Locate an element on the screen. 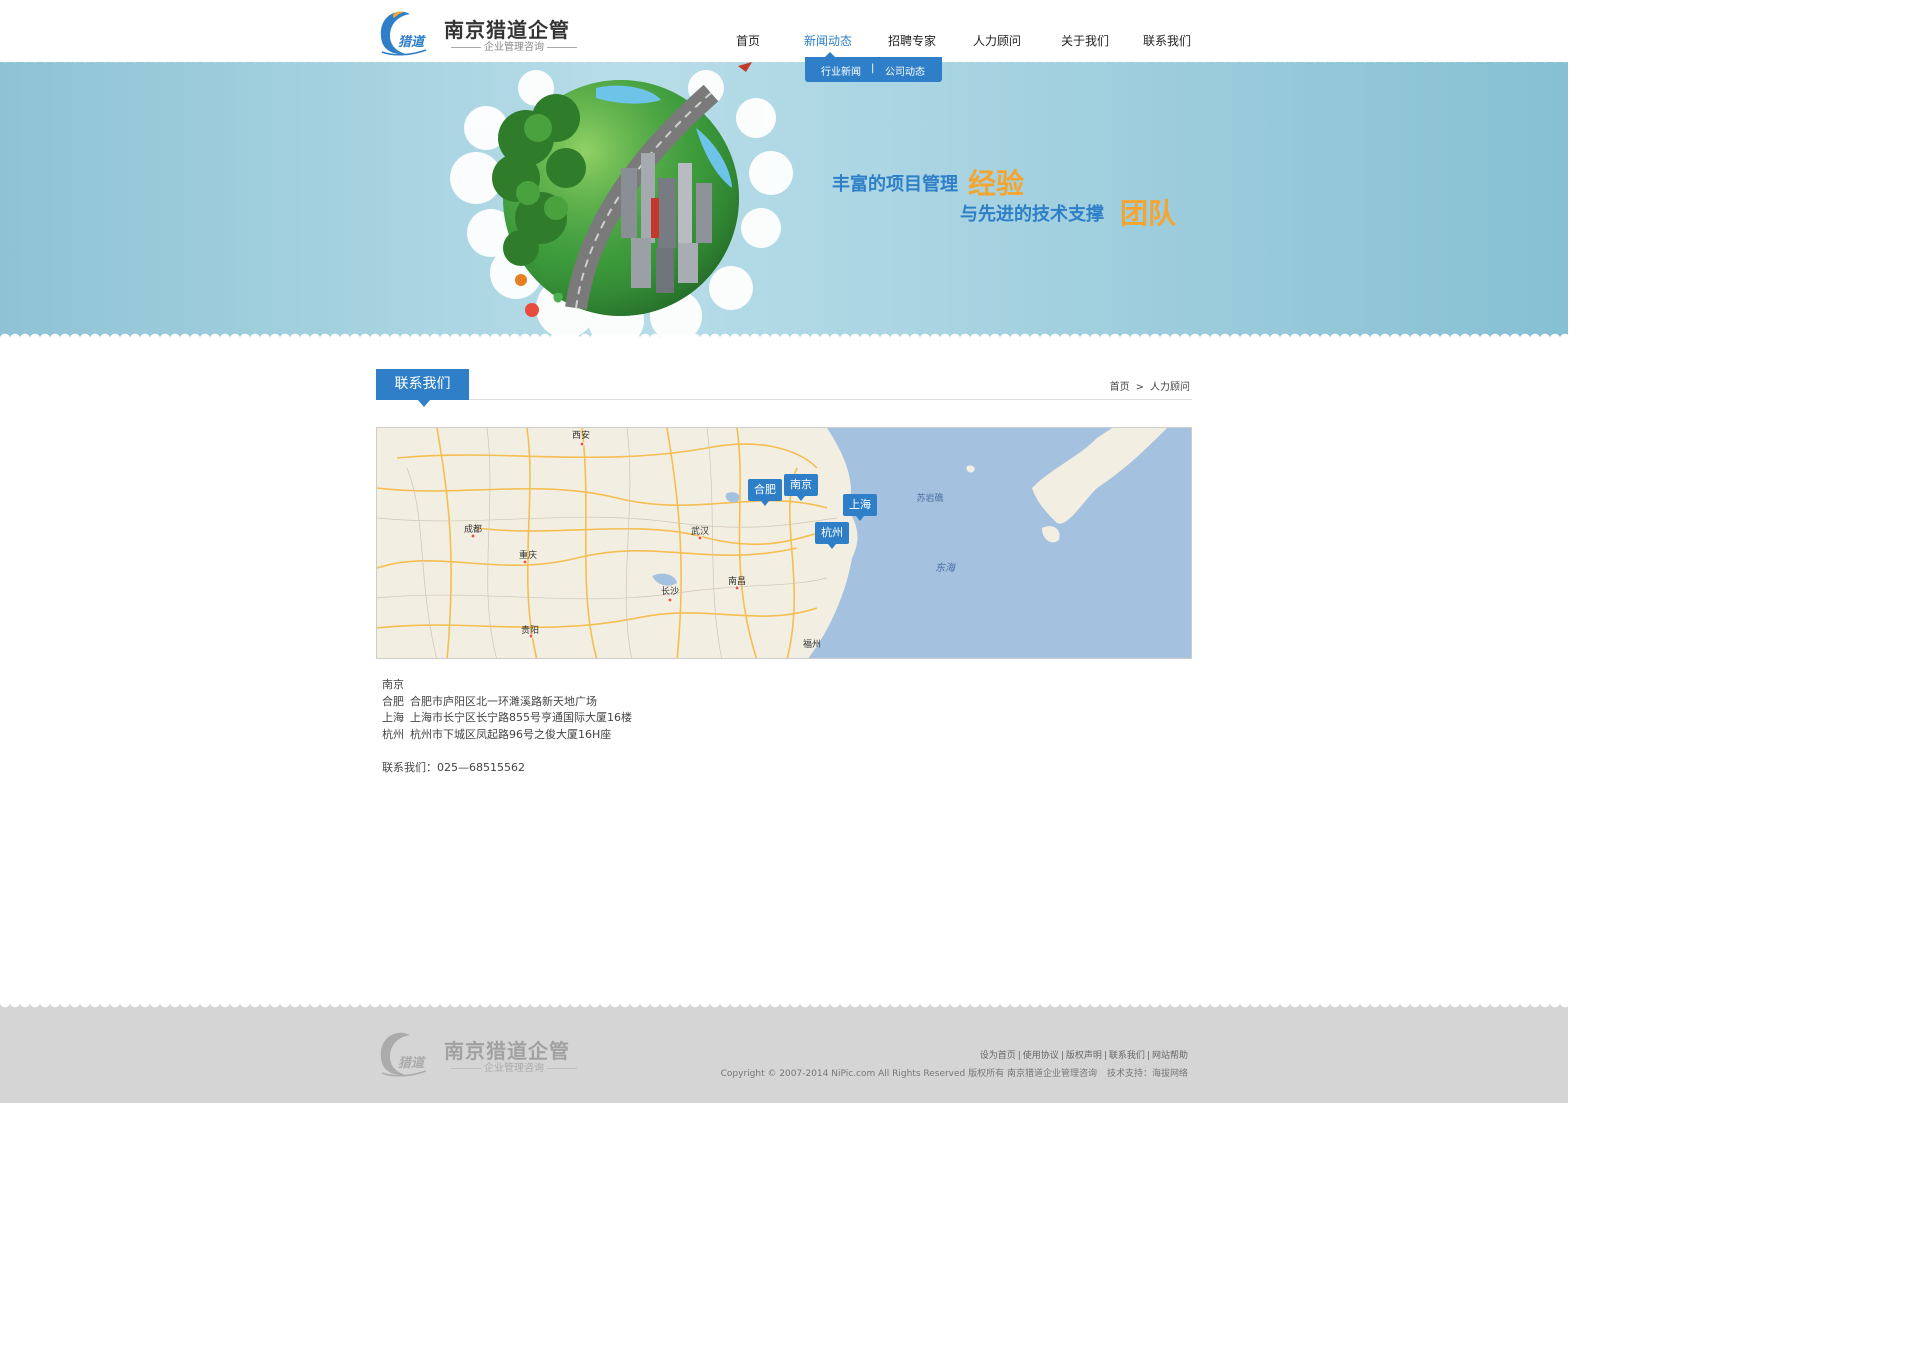  news-subnav-dropdown: 行业新闻 | 公司动态 is located at coordinates (873, 69).